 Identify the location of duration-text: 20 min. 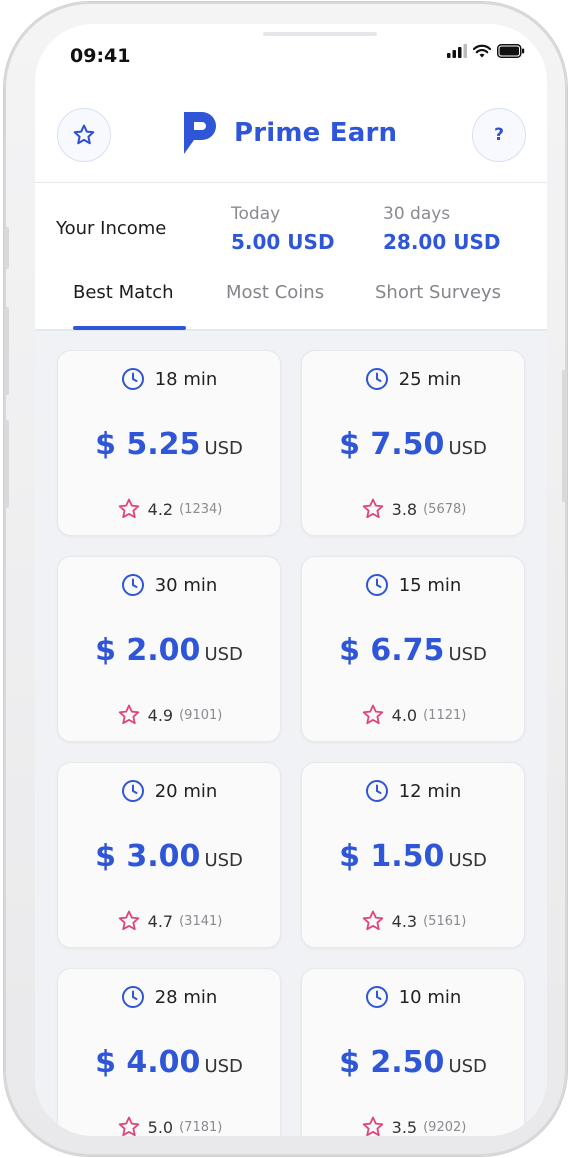
(186, 791).